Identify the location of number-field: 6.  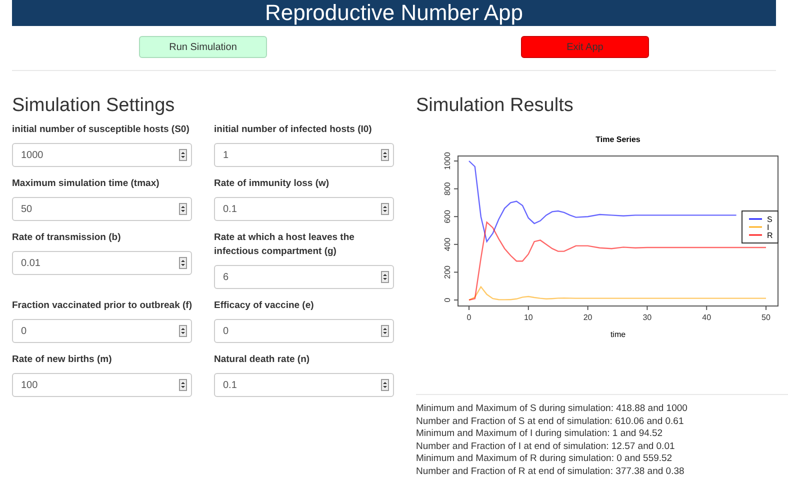
(304, 277).